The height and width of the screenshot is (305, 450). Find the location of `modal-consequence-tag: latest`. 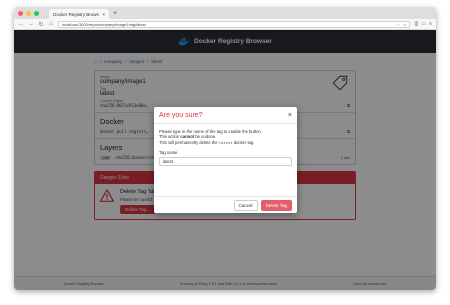

modal-consequence-tag: latest is located at coordinates (225, 142).